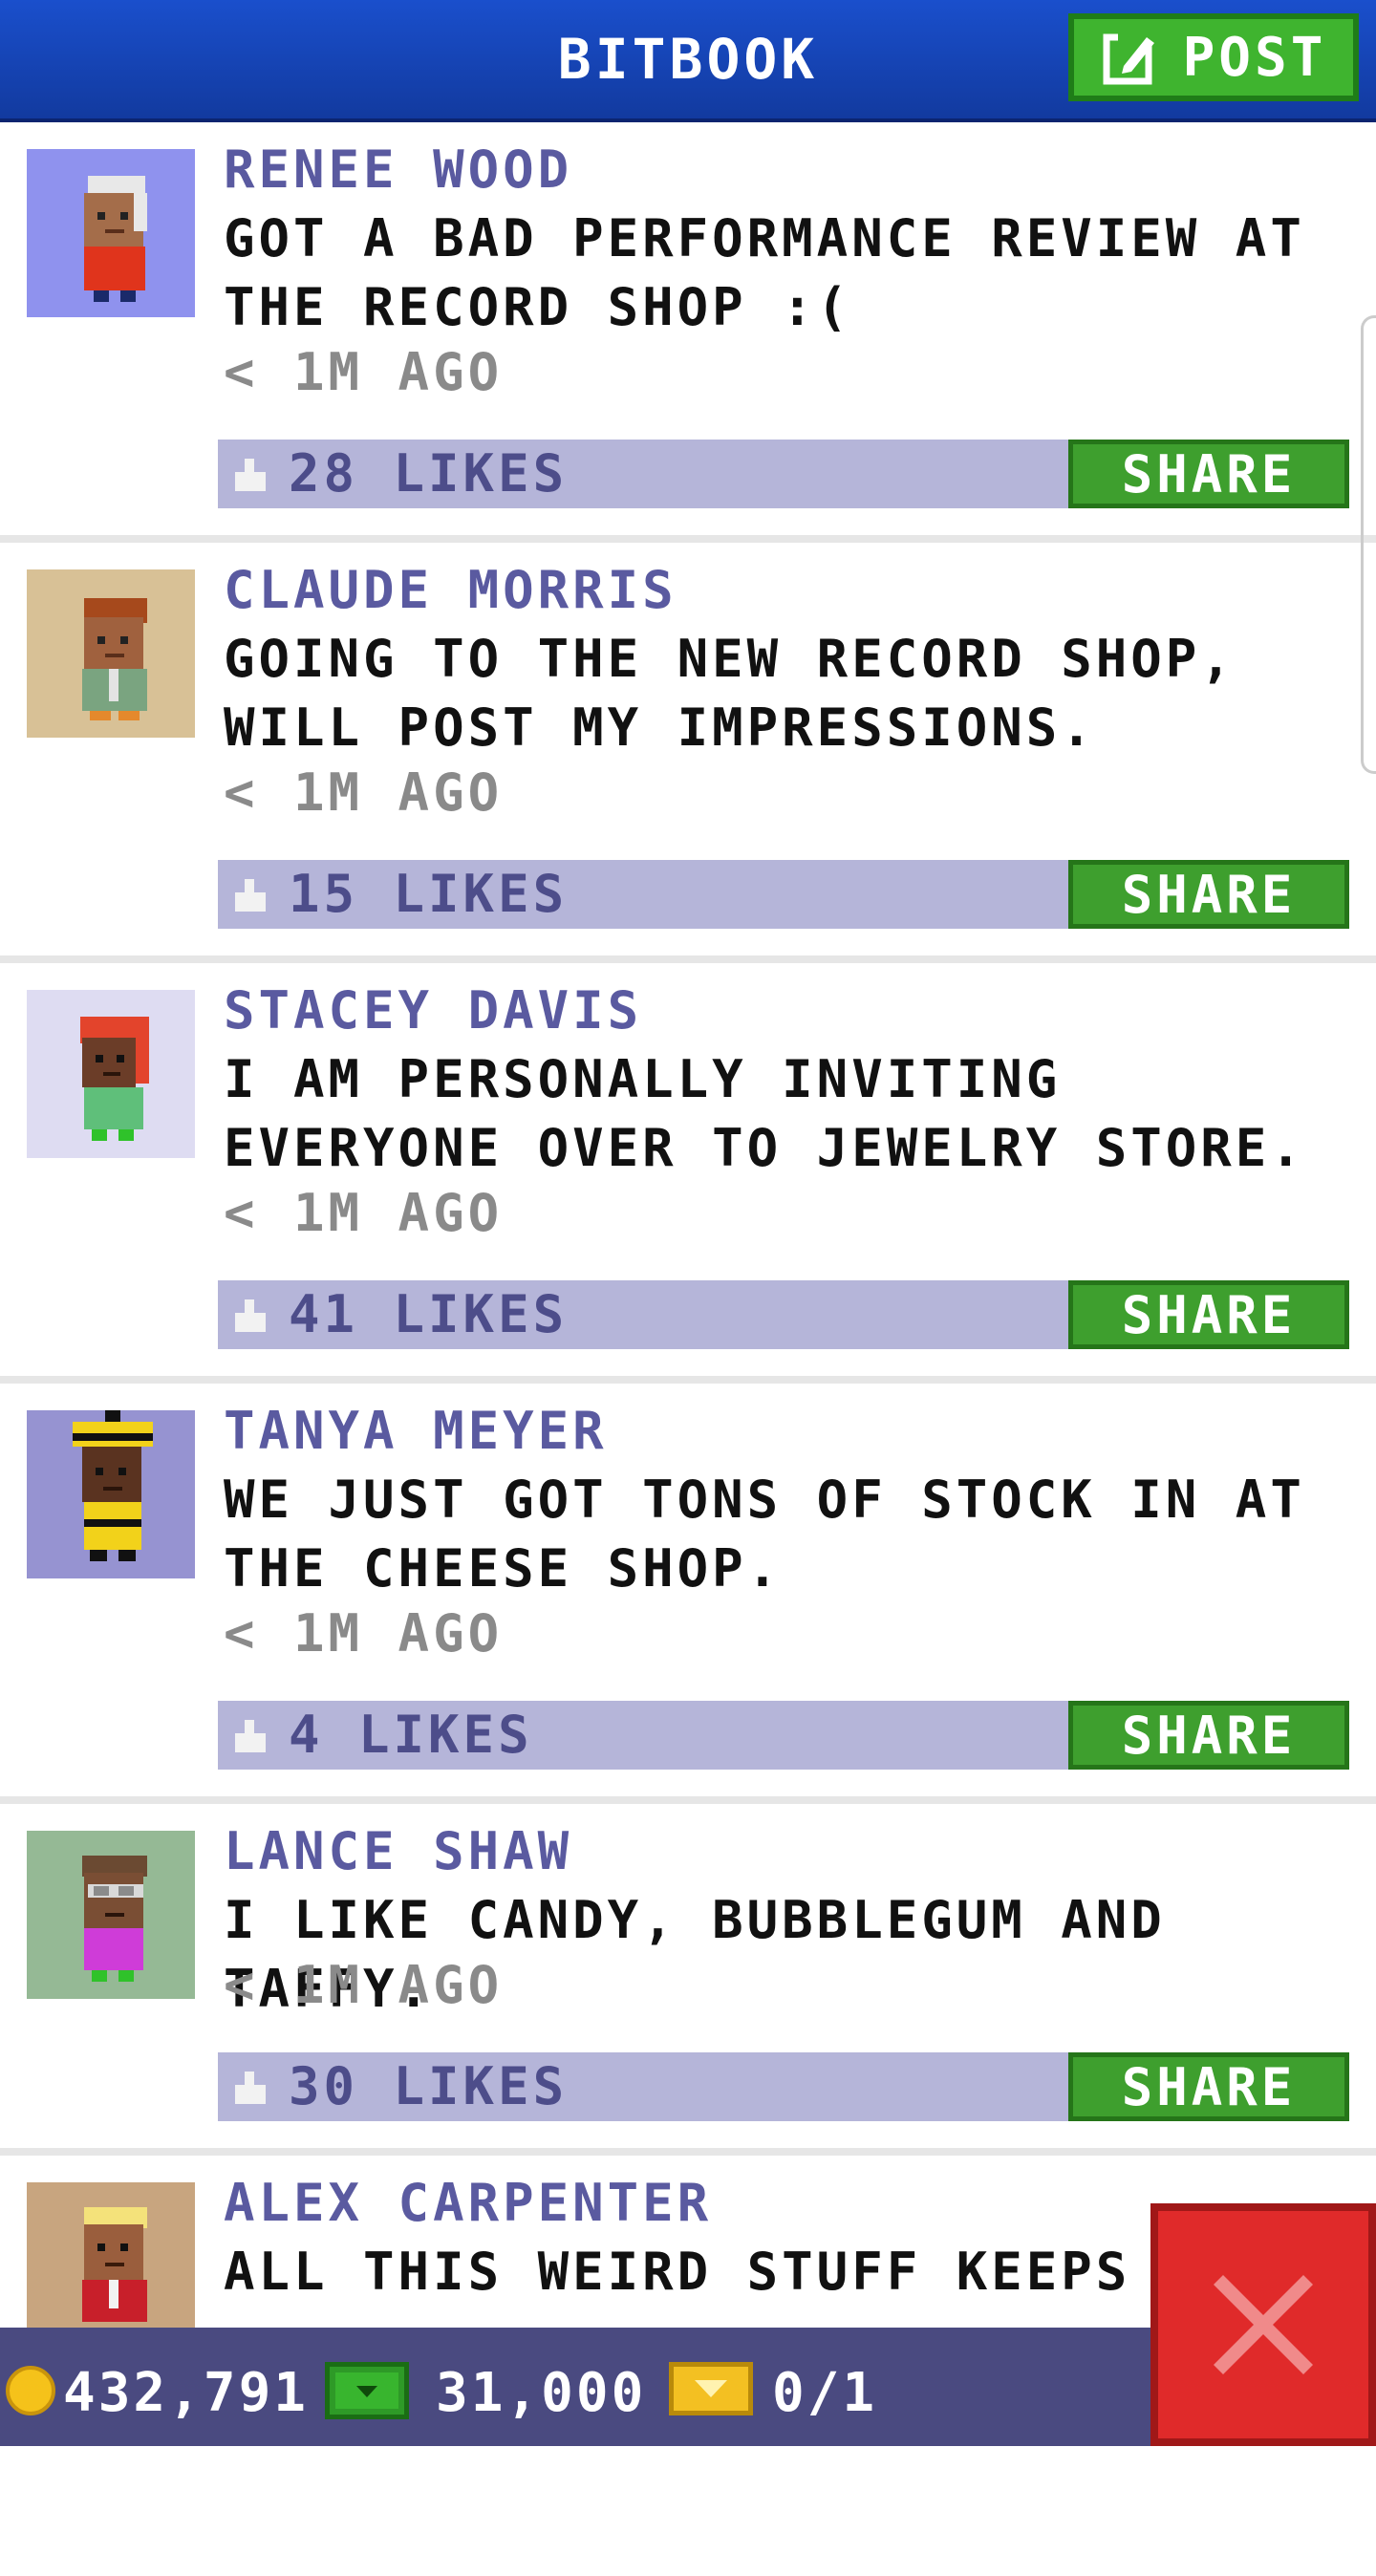  What do you see at coordinates (367, 2390) in the screenshot?
I see `bux-icon` at bounding box center [367, 2390].